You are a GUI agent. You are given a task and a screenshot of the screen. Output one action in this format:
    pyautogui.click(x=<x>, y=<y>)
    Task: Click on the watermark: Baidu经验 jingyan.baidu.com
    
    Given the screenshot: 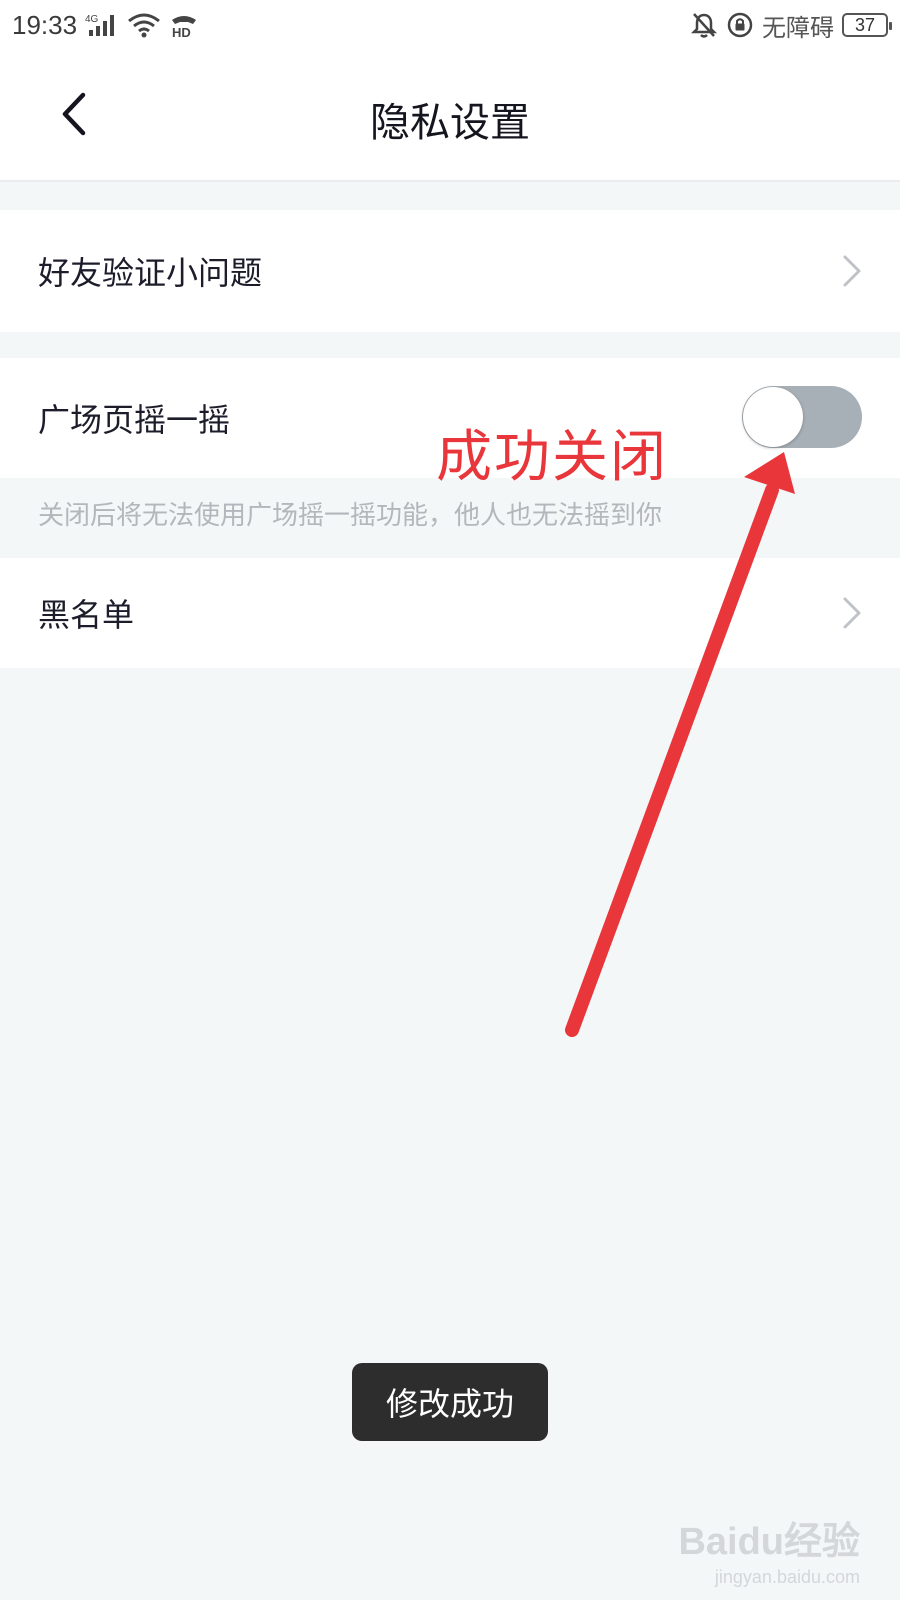 What is the action you would take?
    pyautogui.click(x=769, y=1549)
    